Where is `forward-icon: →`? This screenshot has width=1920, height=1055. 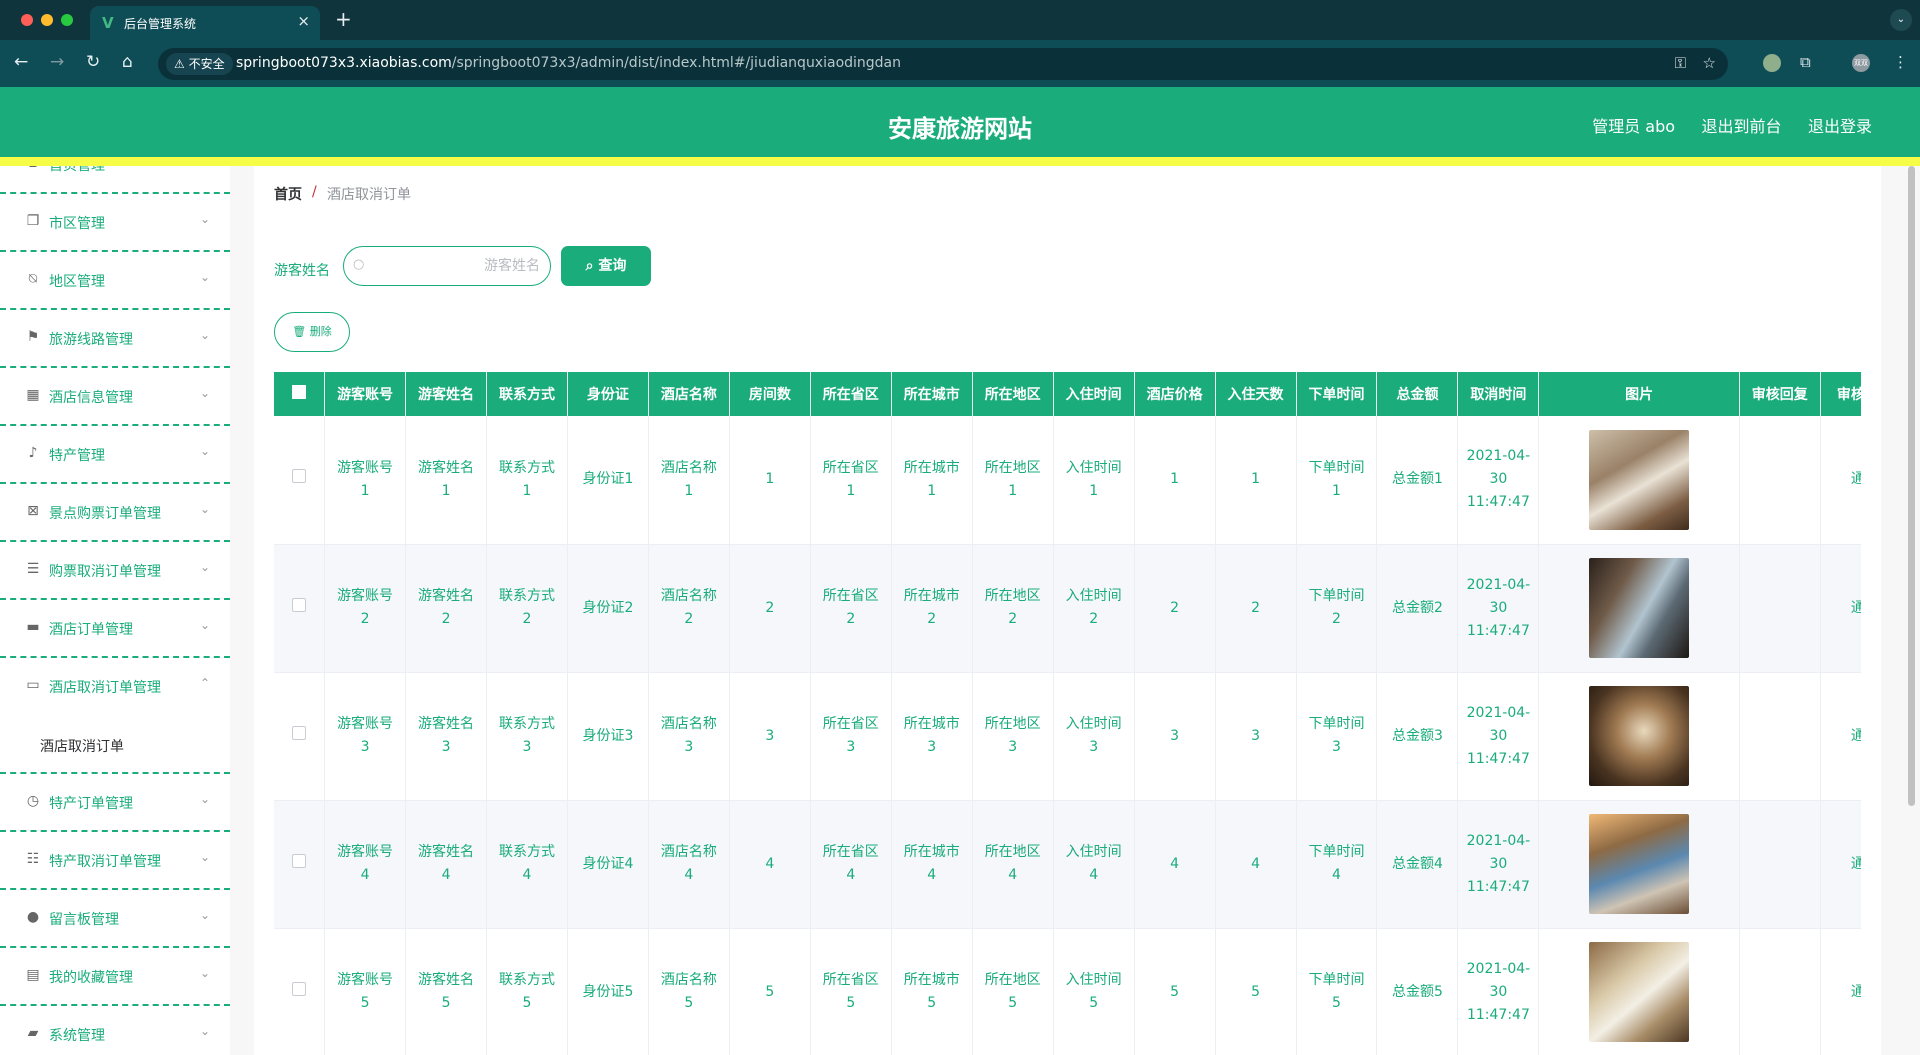
forward-icon: → is located at coordinates (57, 62).